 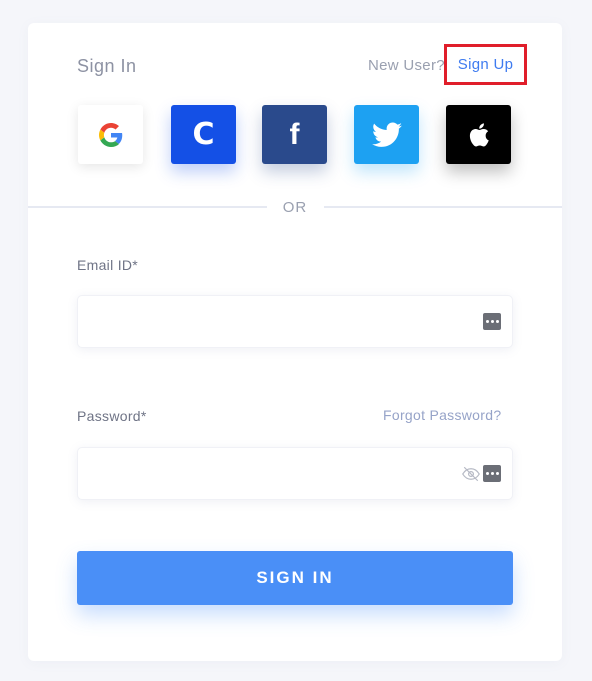 I want to click on password-label: Password*, so click(x=112, y=416).